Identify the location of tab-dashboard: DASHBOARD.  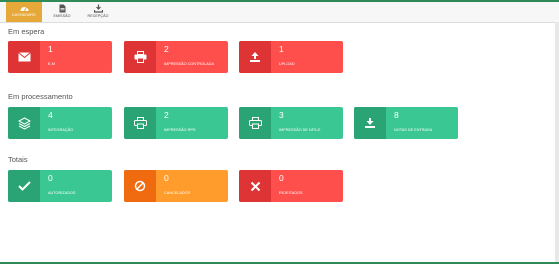
(24, 12).